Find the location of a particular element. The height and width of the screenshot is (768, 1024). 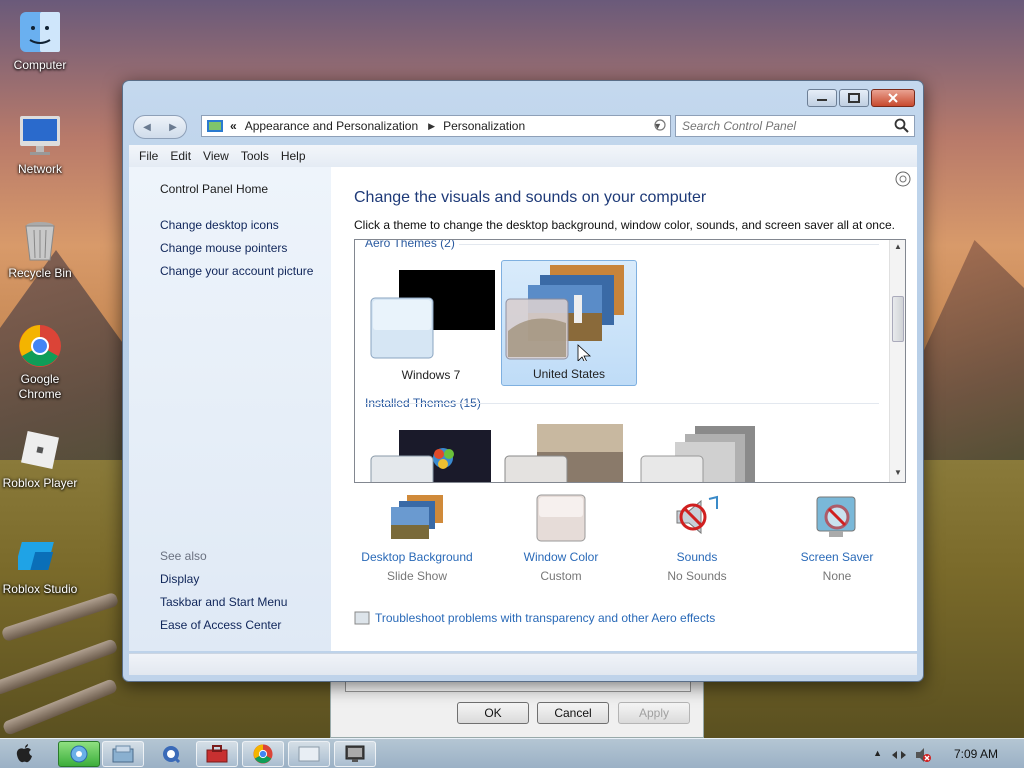

screen-saver-icon is located at coordinates (836, 516).